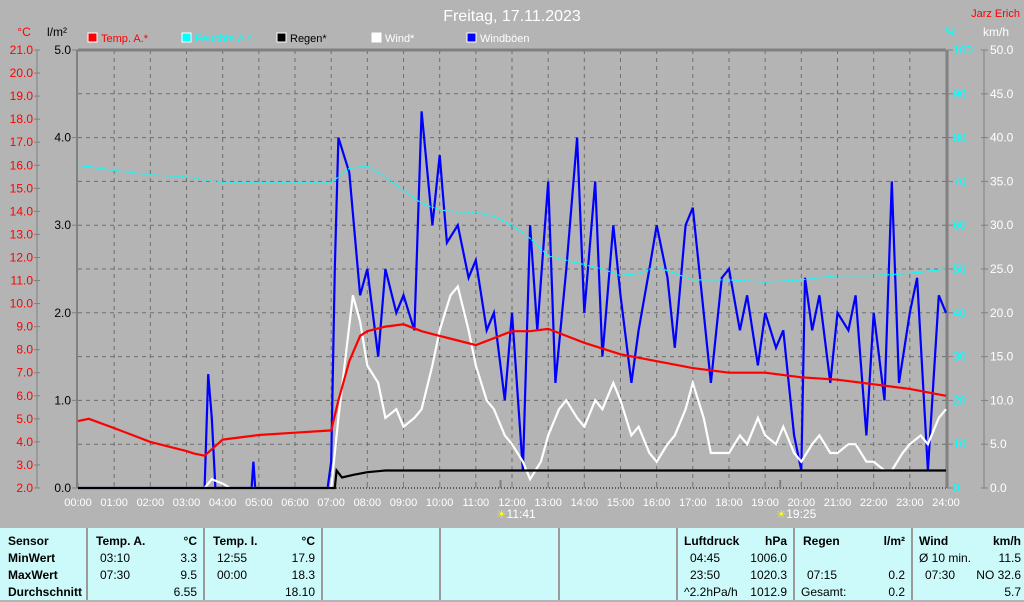 This screenshot has height=602, width=1024. What do you see at coordinates (115, 558) in the screenshot?
I see `time: 03:10` at bounding box center [115, 558].